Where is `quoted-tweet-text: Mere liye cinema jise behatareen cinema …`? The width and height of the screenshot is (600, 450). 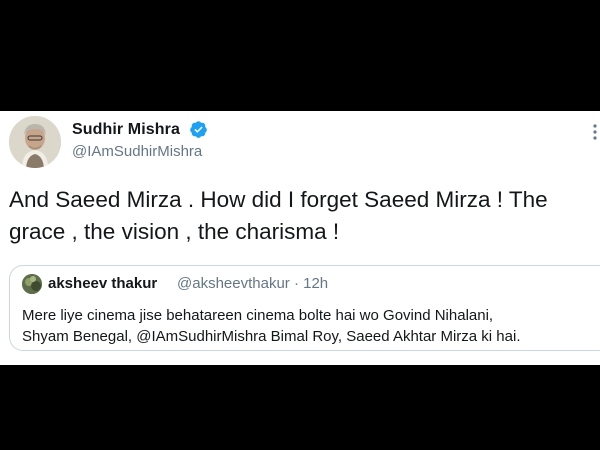
quoted-tweet-text: Mere liye cinema jise behatareen cinema … is located at coordinates (271, 326).